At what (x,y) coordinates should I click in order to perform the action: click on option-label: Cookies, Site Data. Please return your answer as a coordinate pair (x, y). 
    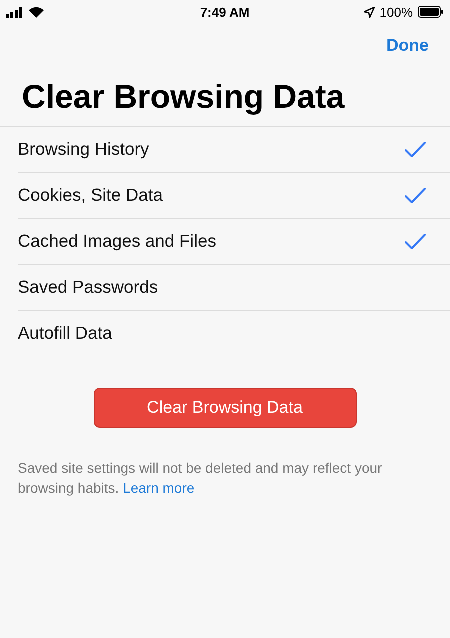
    Looking at the image, I should click on (90, 195).